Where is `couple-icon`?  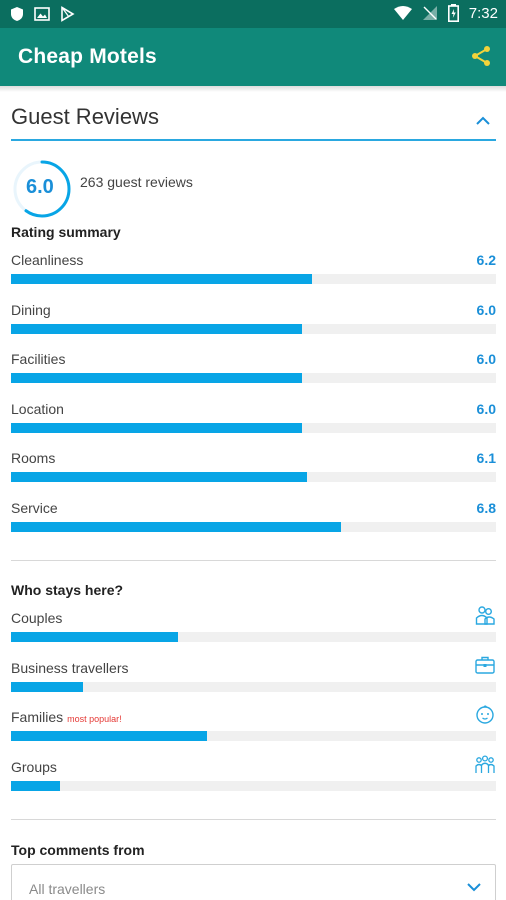
couple-icon is located at coordinates (485, 615).